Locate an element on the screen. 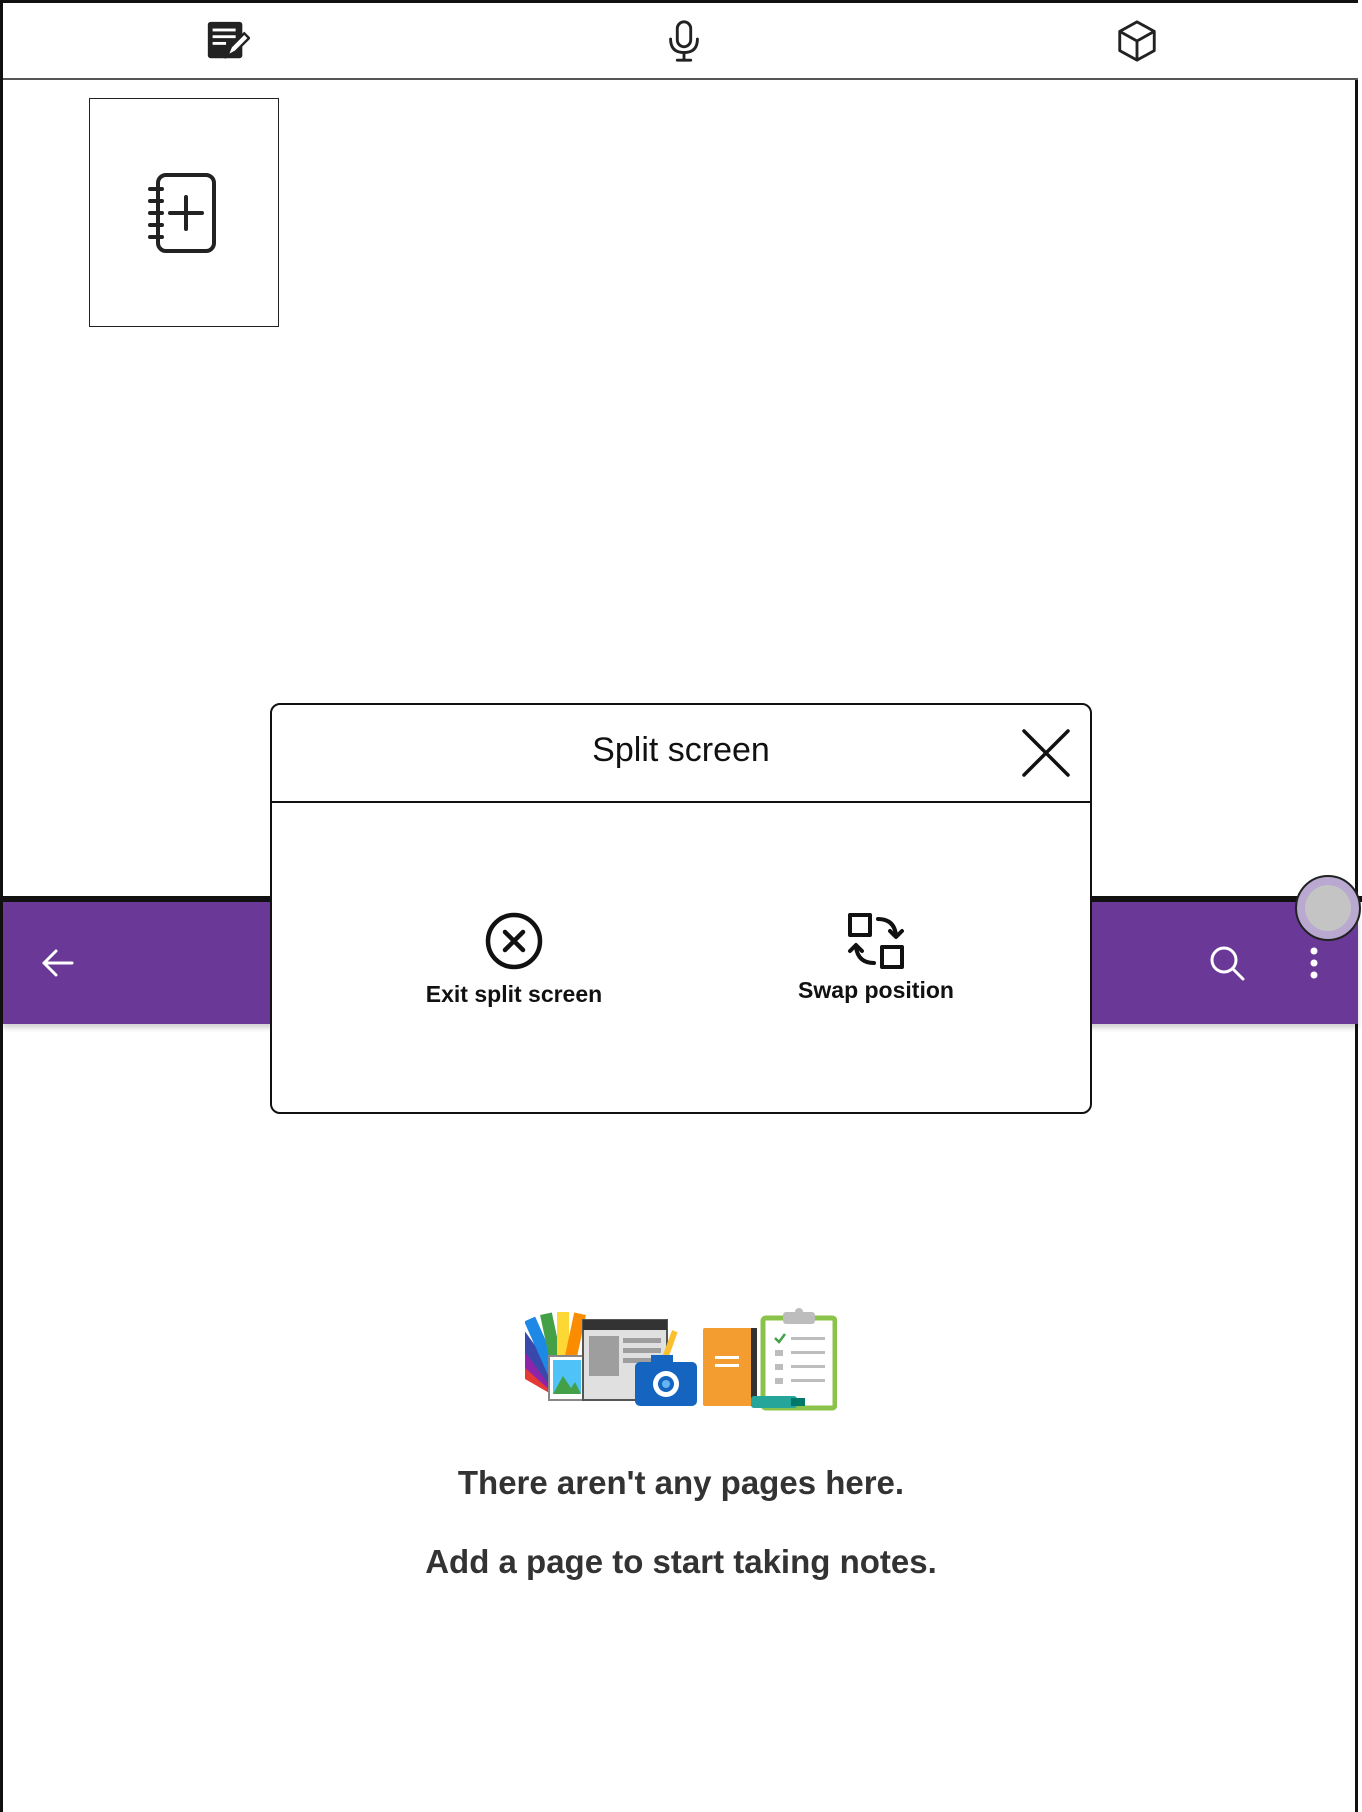 The height and width of the screenshot is (1812, 1362). cube-icon is located at coordinates (1137, 41).